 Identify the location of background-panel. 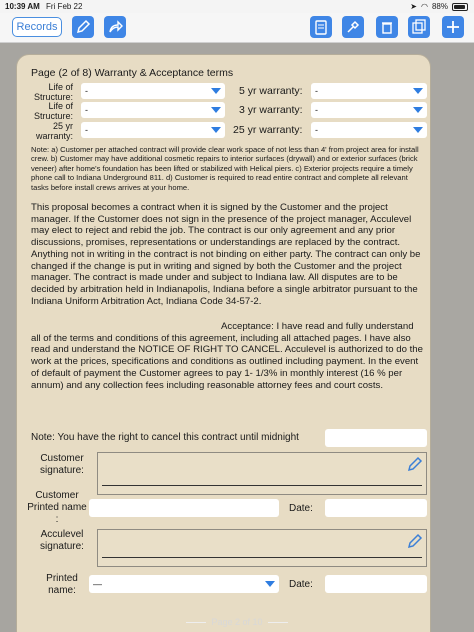
(452, 351).